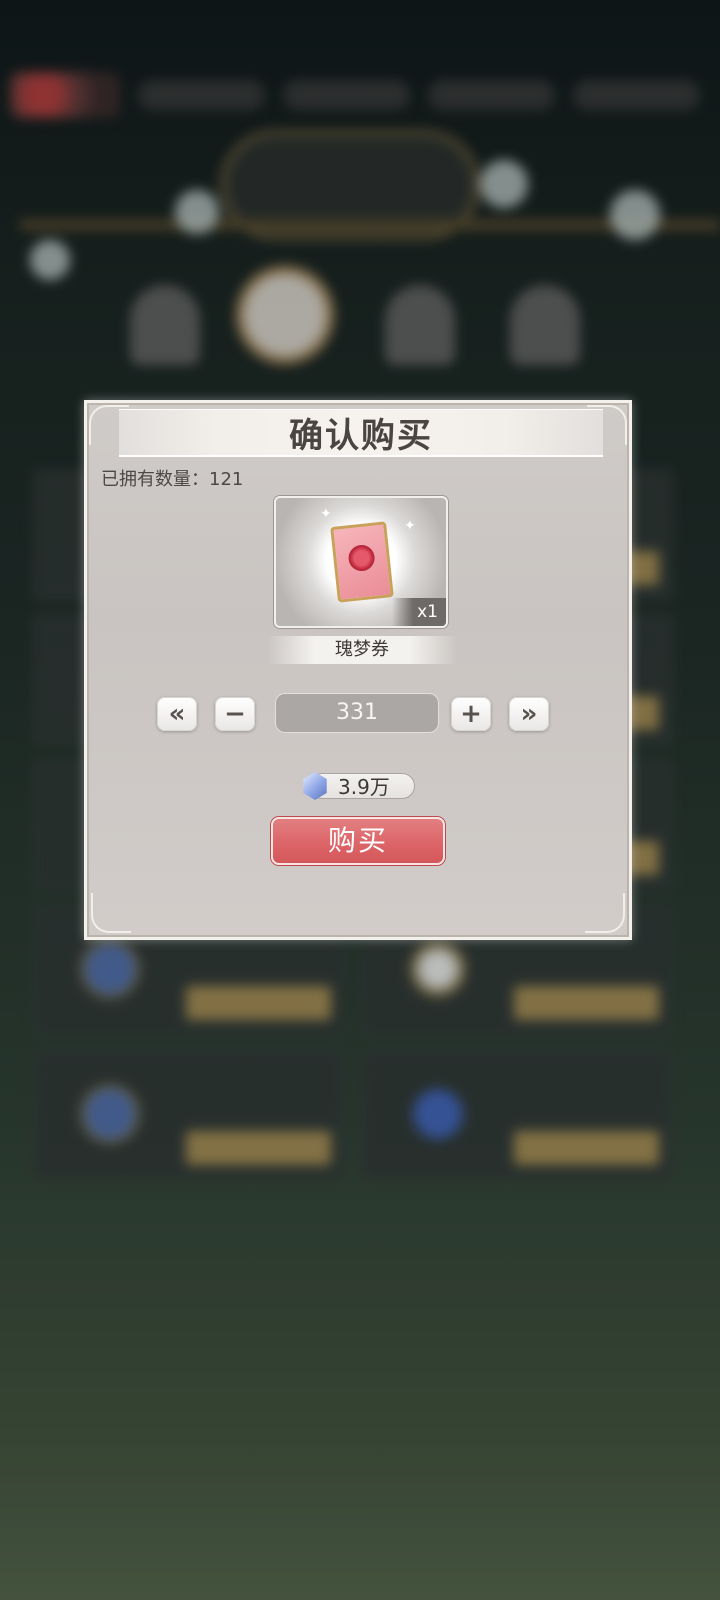 This screenshot has height=1600, width=720. I want to click on quantity-input: 331, so click(357, 713).